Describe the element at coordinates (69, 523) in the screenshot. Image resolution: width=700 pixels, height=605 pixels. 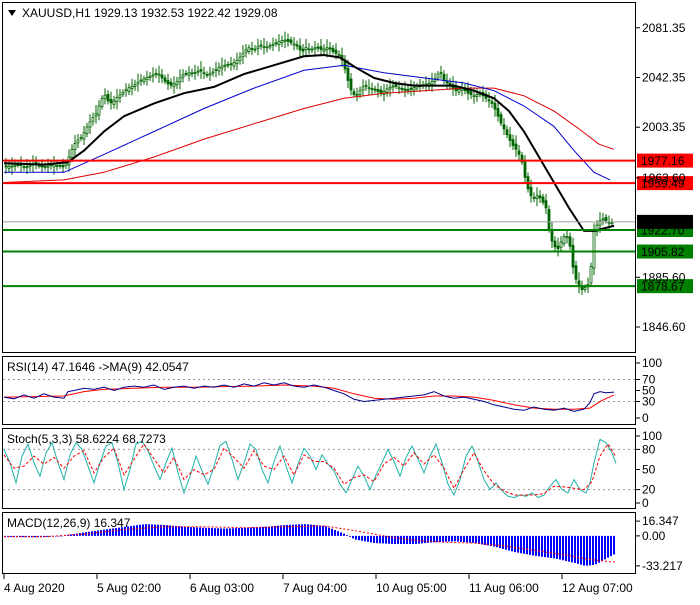
I see `macd-pane-title: MACD(12,26,9) 16.347` at that location.